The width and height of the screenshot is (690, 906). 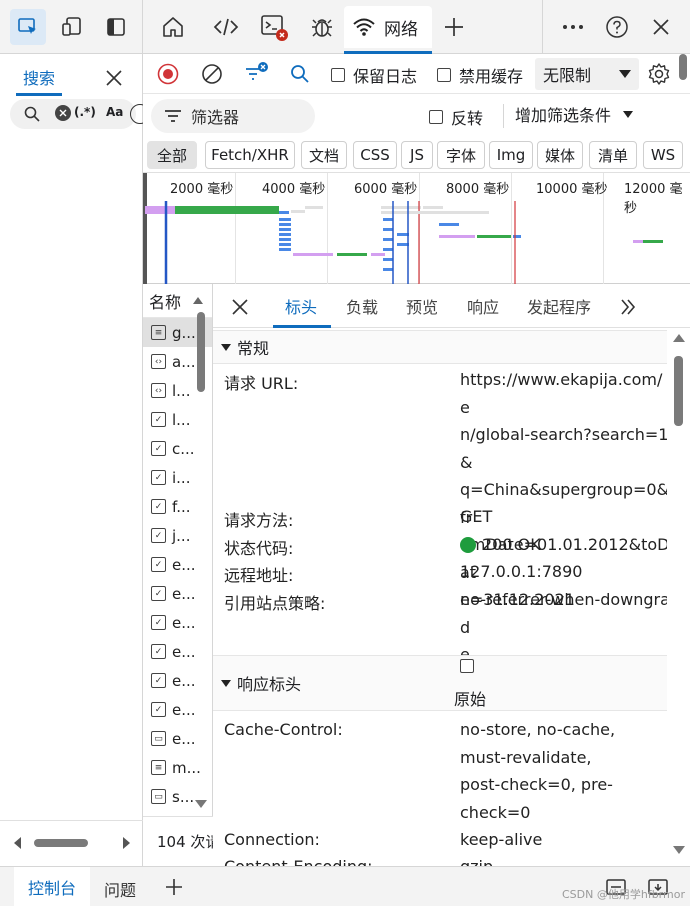 What do you see at coordinates (259, 548) in the screenshot?
I see `status-key: 状态代码:` at bounding box center [259, 548].